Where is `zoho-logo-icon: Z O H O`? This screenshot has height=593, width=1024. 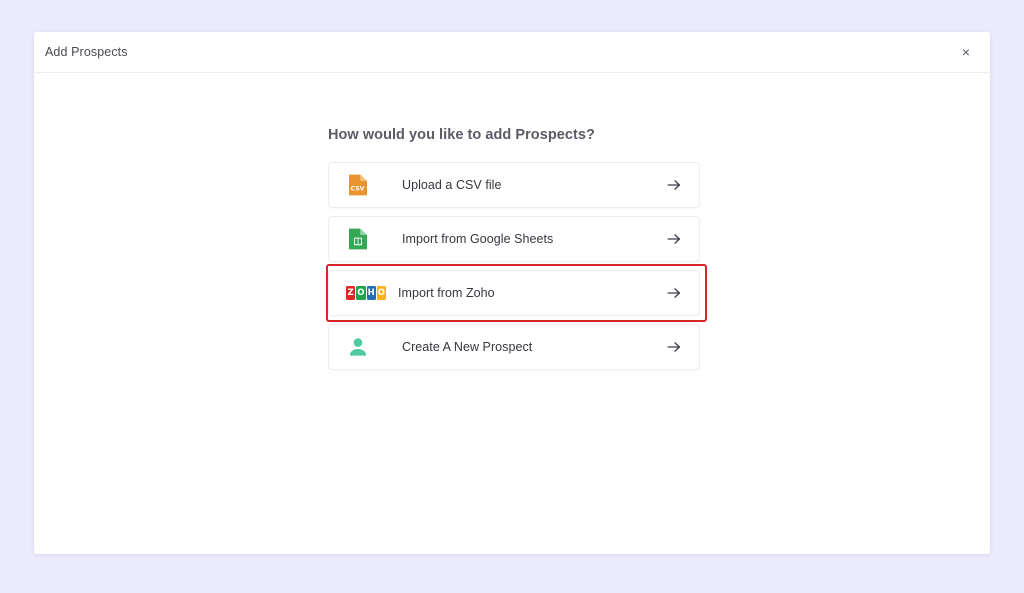
zoho-logo-icon: Z O H O is located at coordinates (366, 293).